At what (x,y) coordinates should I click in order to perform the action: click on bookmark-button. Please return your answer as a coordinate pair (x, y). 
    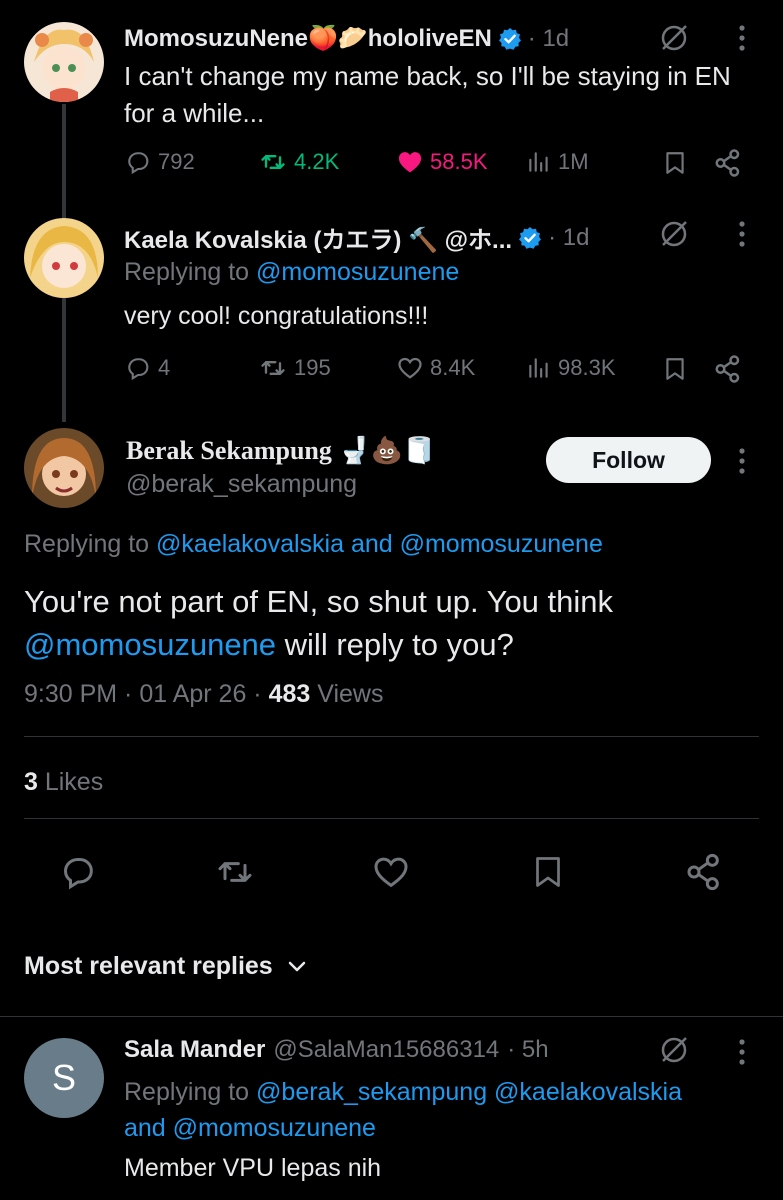
    Looking at the image, I should click on (548, 872).